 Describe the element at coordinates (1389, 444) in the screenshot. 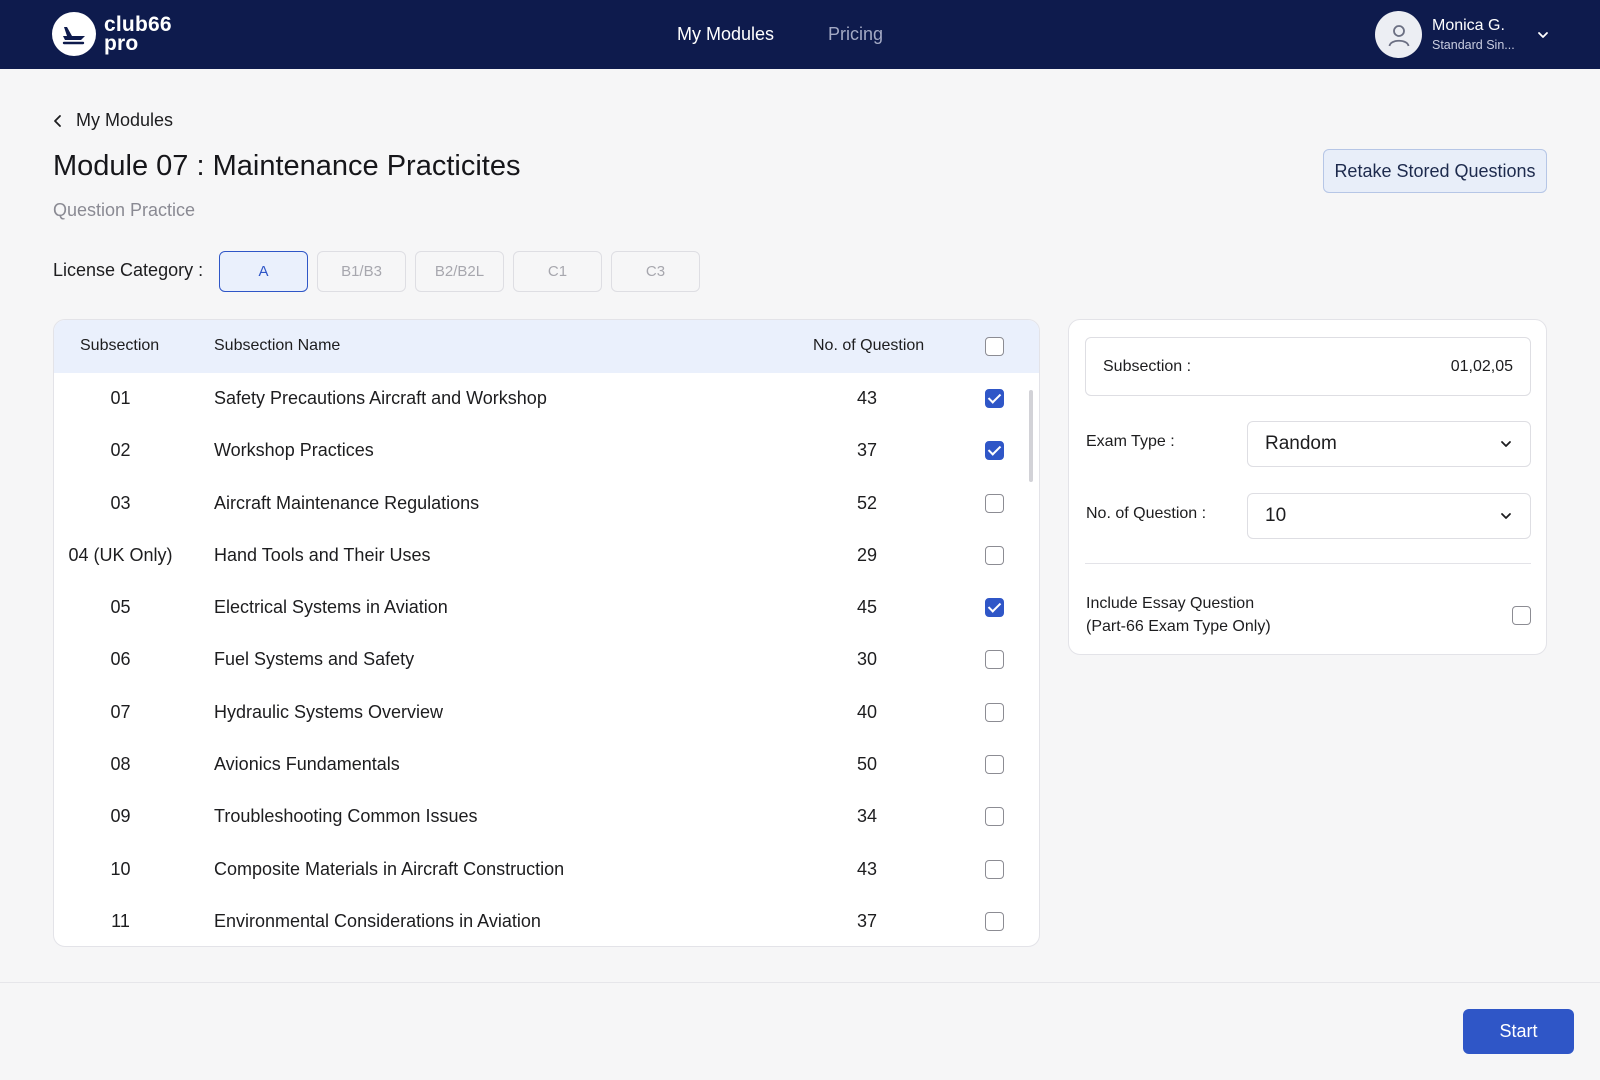

I see `exam-type-select: Random` at that location.